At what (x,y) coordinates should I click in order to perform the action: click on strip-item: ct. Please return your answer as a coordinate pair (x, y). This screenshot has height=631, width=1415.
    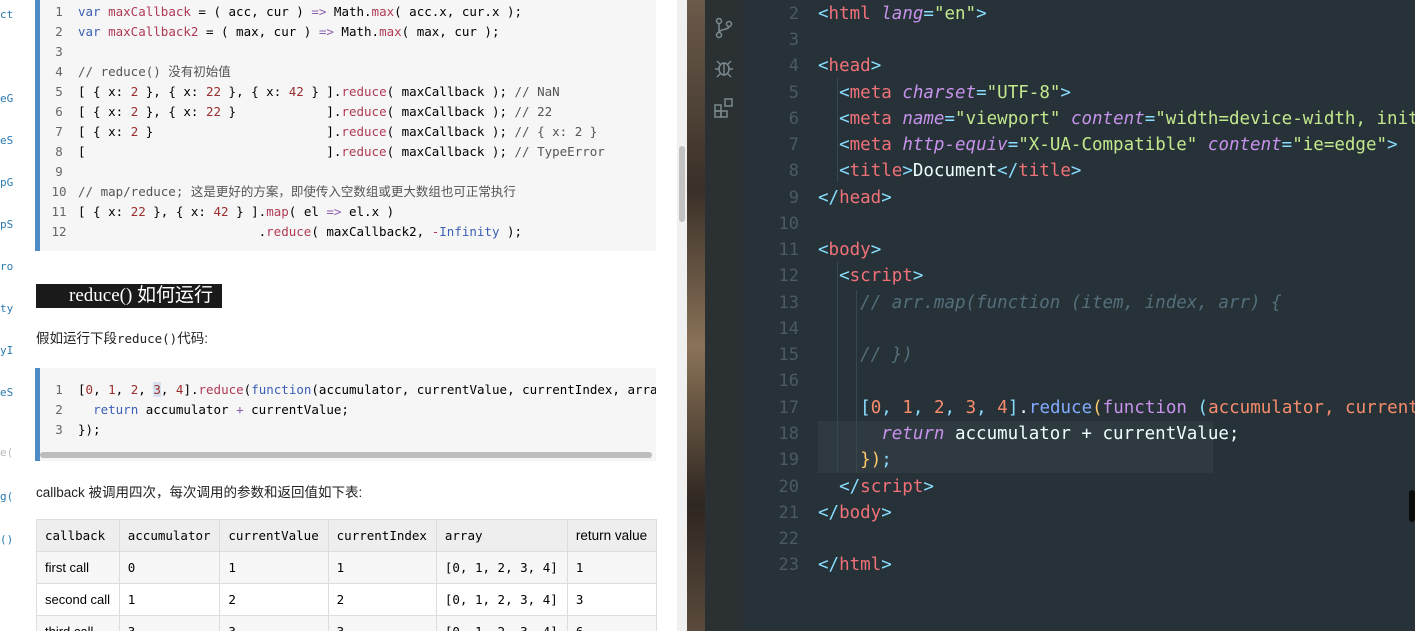
    Looking at the image, I should click on (6, 14).